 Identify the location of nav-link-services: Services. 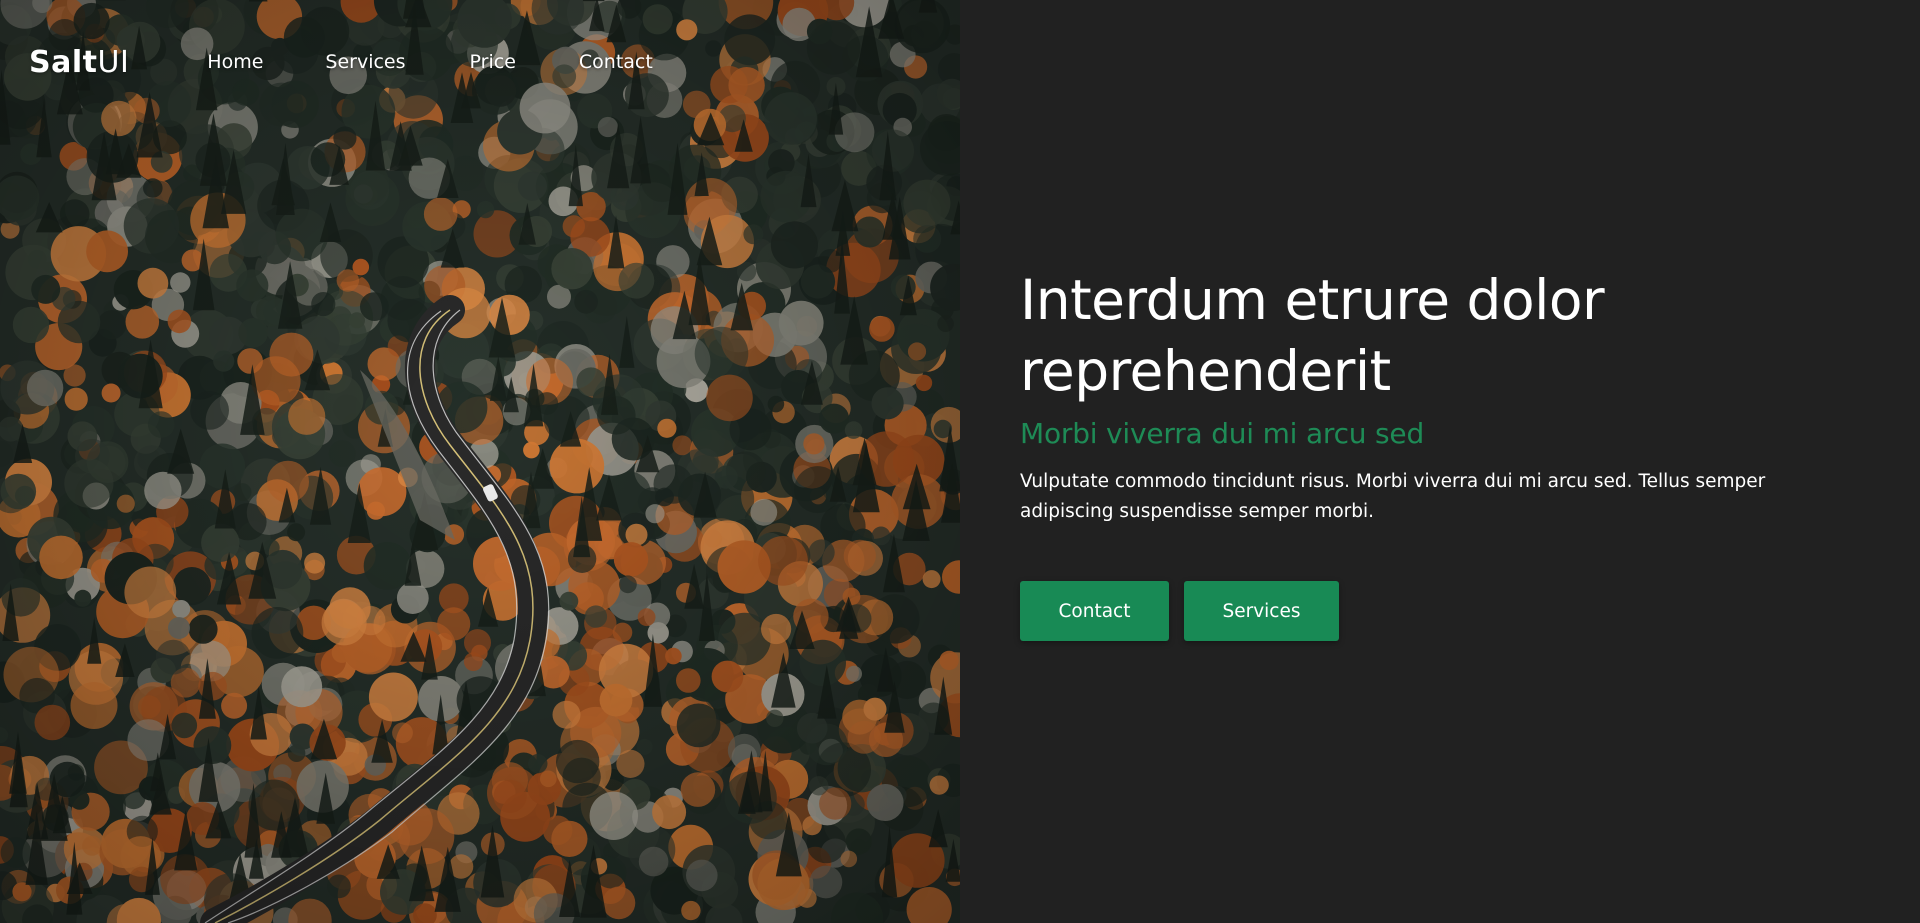
(365, 62).